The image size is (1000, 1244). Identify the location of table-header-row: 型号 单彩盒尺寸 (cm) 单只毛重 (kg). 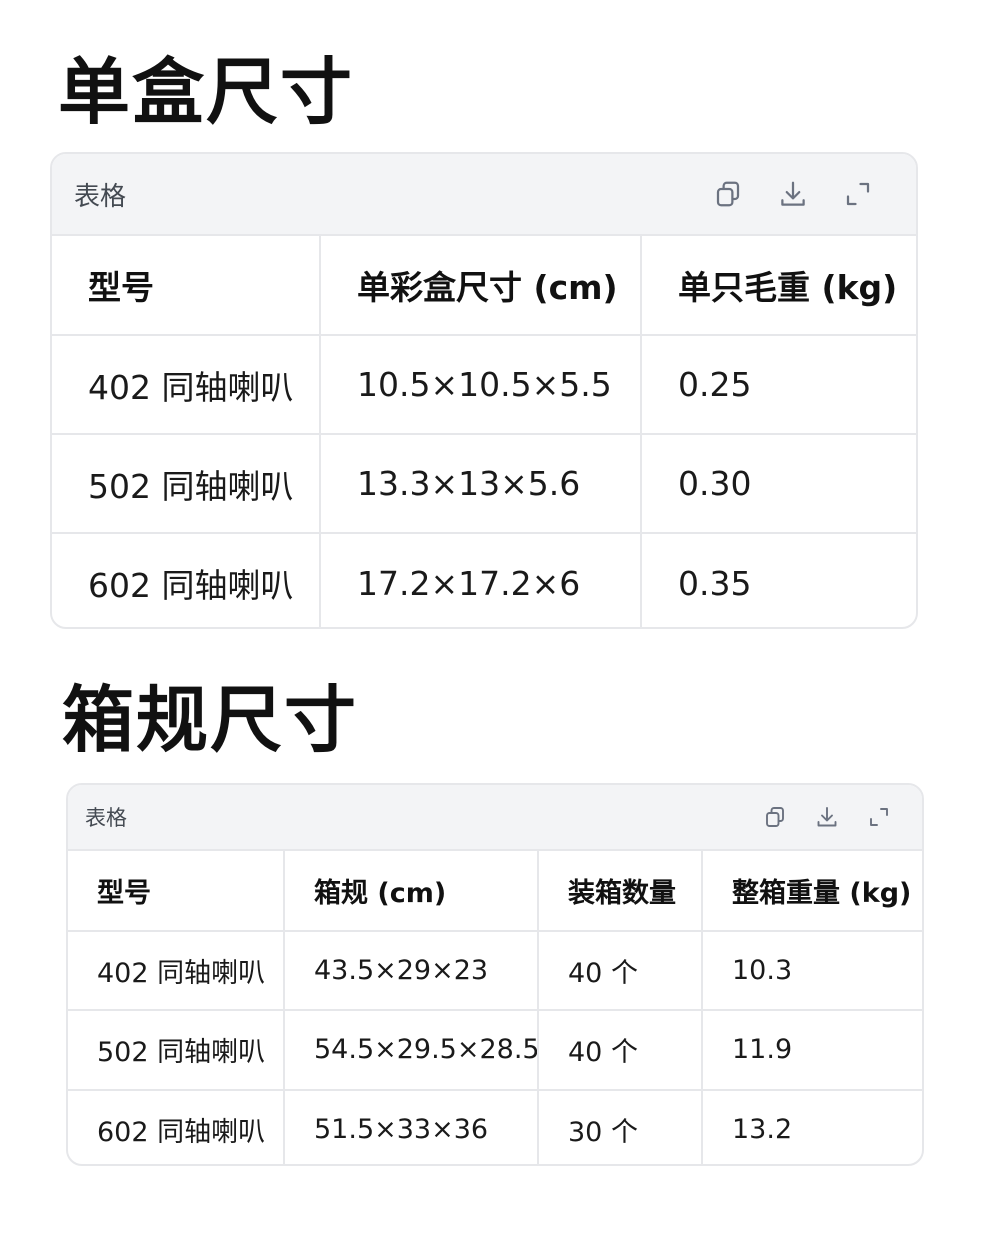
(484, 286).